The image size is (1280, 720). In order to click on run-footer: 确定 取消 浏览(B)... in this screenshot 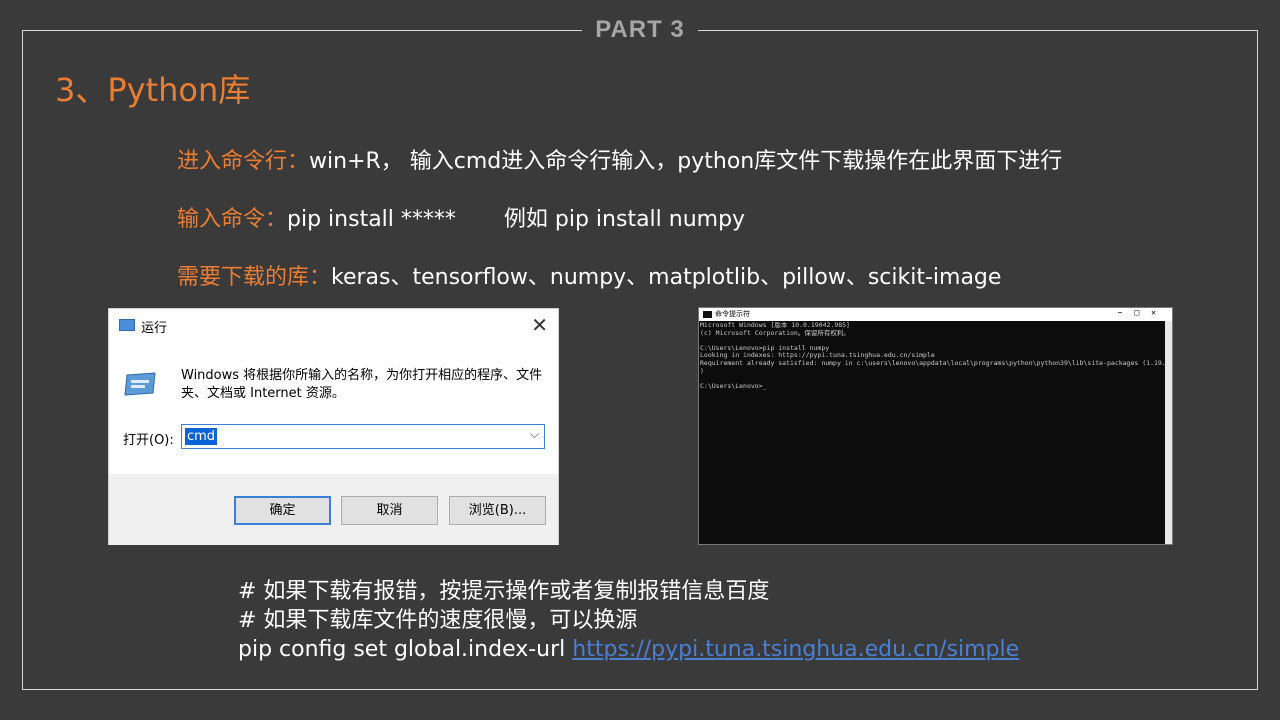, I will do `click(333, 509)`.